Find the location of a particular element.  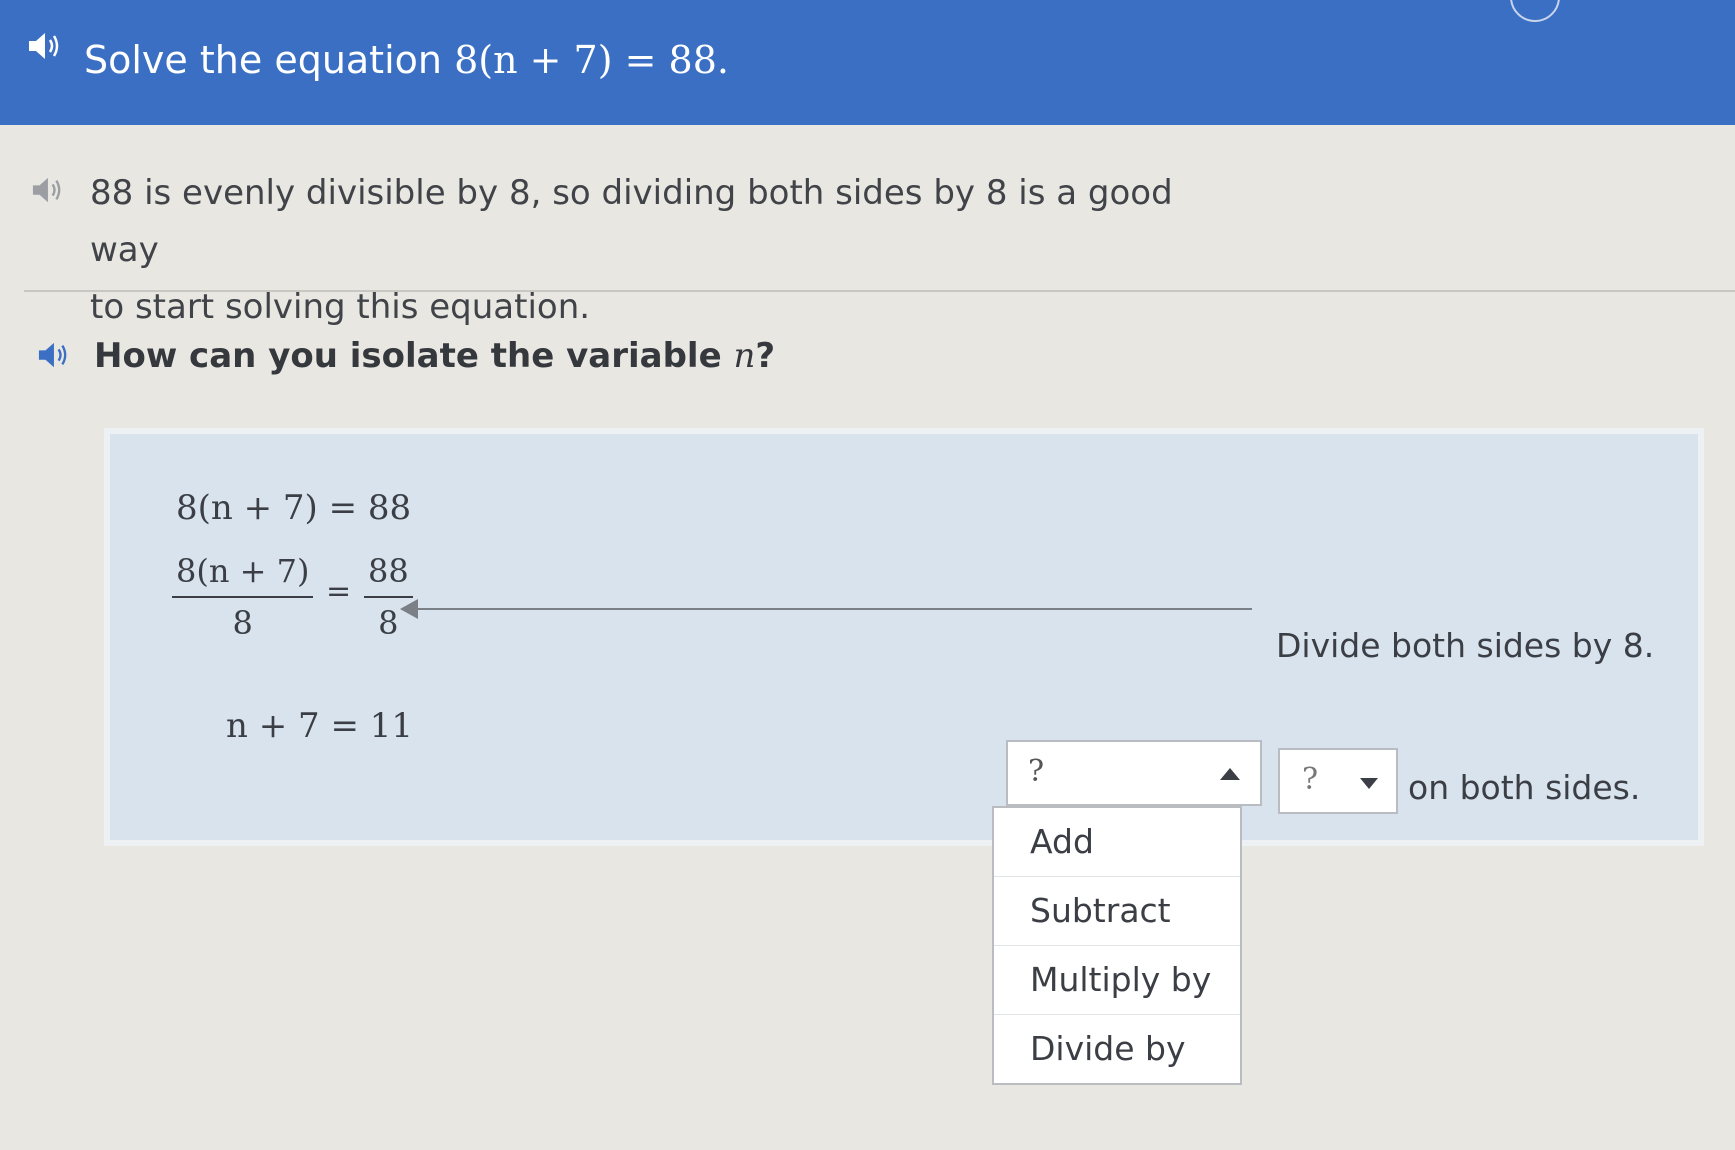

question-variable: n is located at coordinates (744, 356).